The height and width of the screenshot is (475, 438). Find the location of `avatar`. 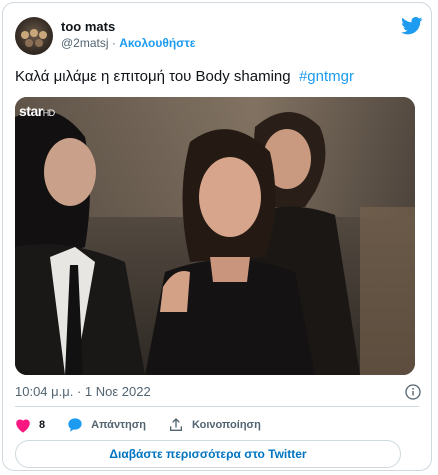

avatar is located at coordinates (34, 36).